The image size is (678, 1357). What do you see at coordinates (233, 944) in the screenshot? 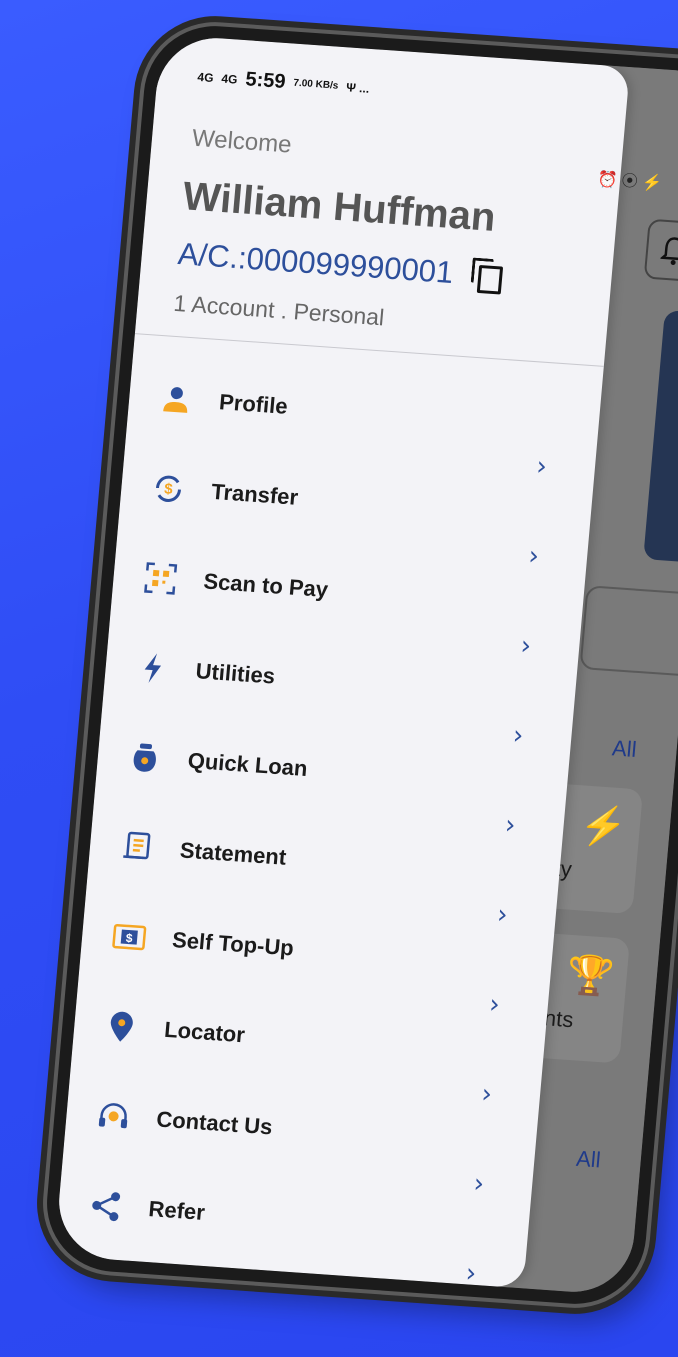
I see `menu-item-label: Self Top-Up` at bounding box center [233, 944].